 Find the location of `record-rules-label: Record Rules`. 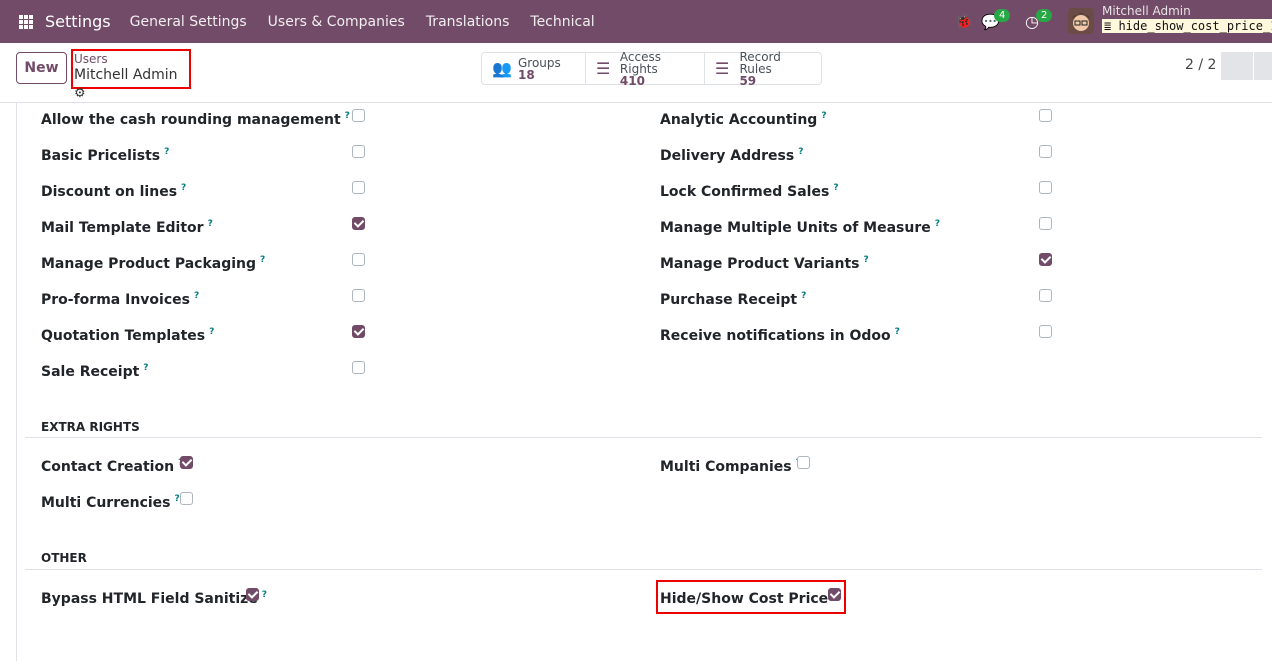

record-rules-label: Record Rules is located at coordinates (760, 62).